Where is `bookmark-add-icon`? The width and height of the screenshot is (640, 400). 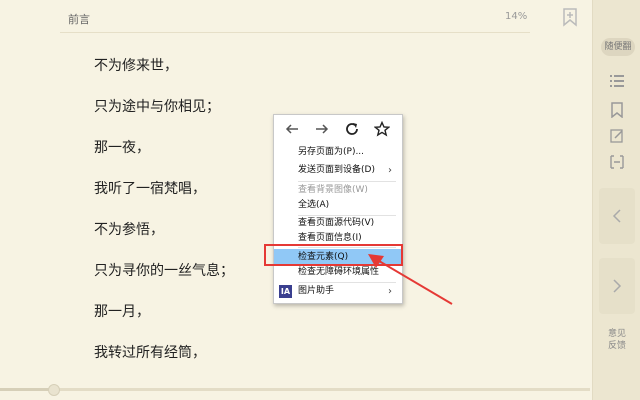 bookmark-add-icon is located at coordinates (570, 17).